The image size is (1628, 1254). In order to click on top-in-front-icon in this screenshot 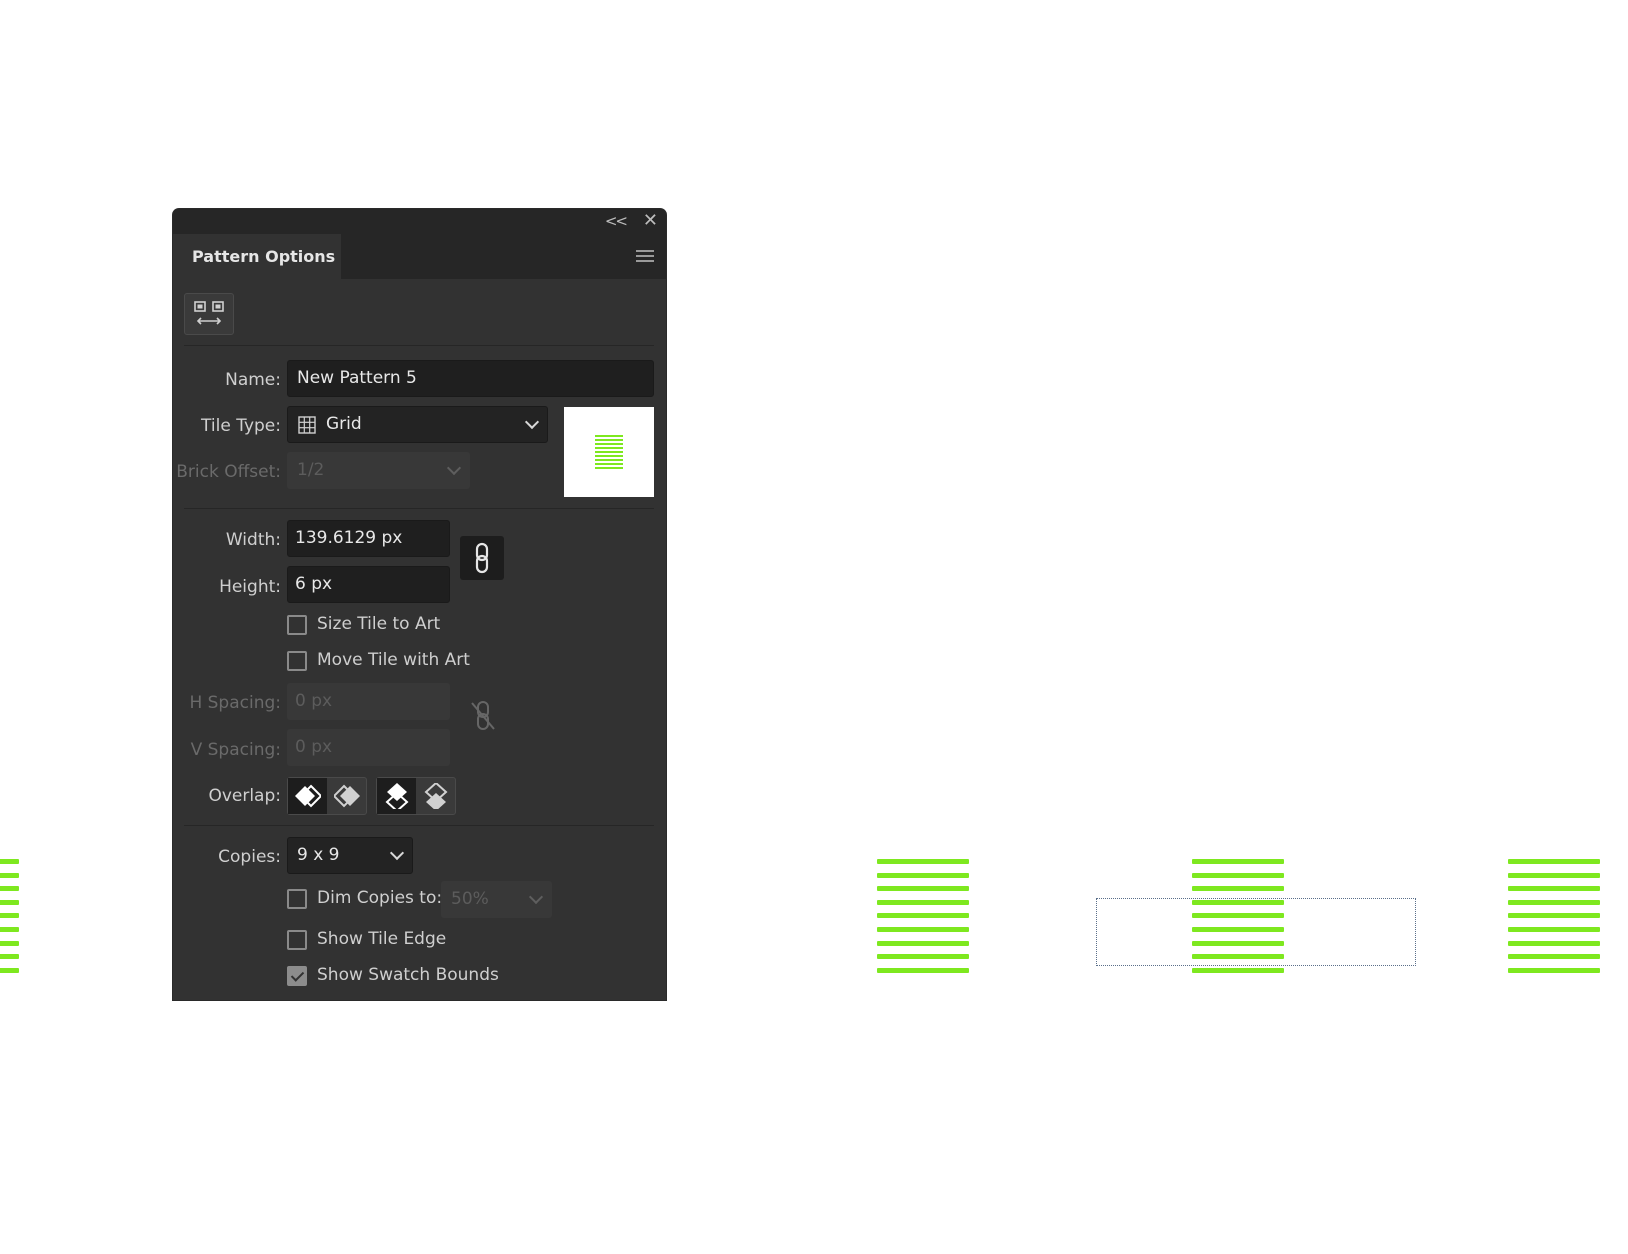, I will do `click(397, 796)`.